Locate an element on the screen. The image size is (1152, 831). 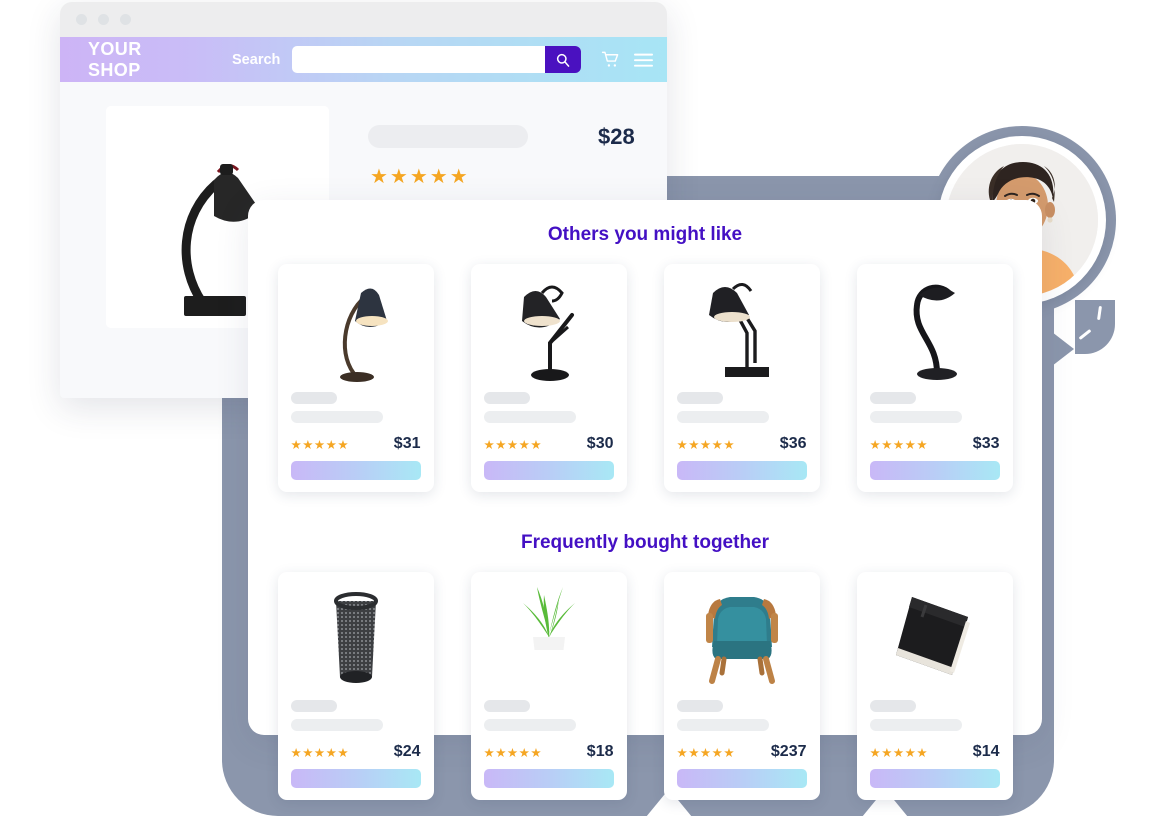
product-card: ★★★★★ $31 is located at coordinates (355, 378).